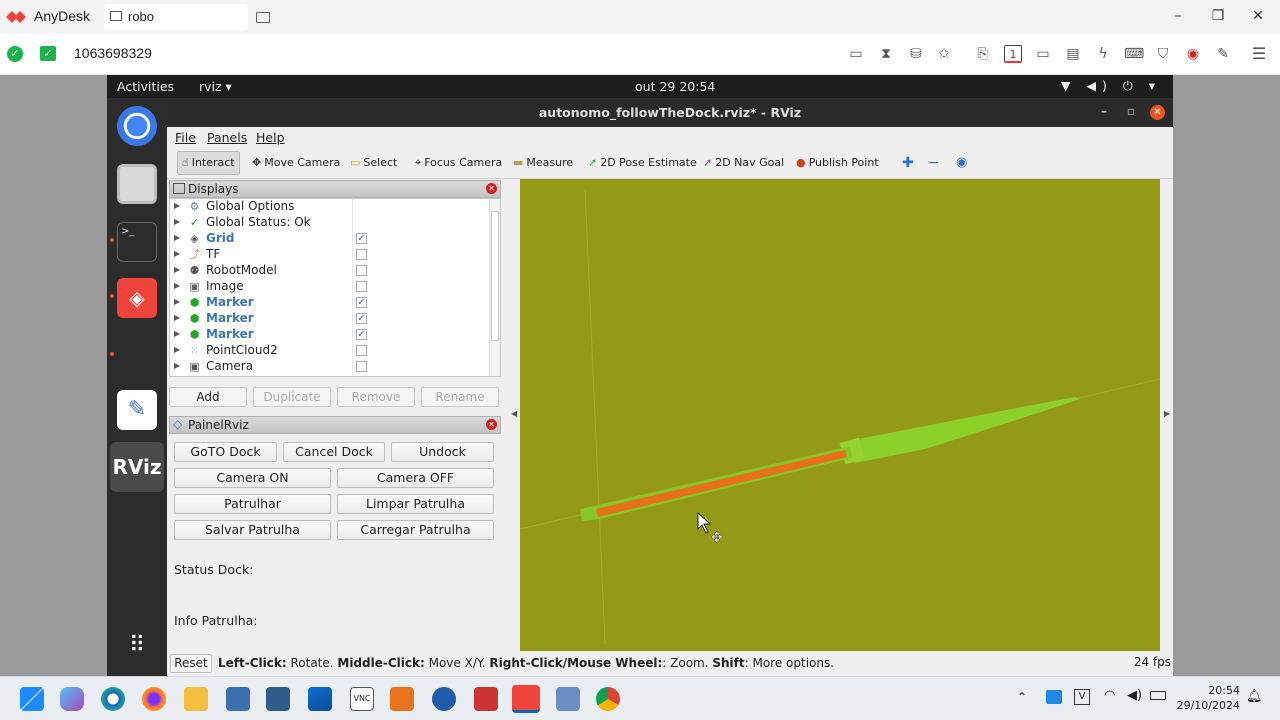  I want to click on tree-row-tf: ▶ ⤴ TF, so click(330, 255).